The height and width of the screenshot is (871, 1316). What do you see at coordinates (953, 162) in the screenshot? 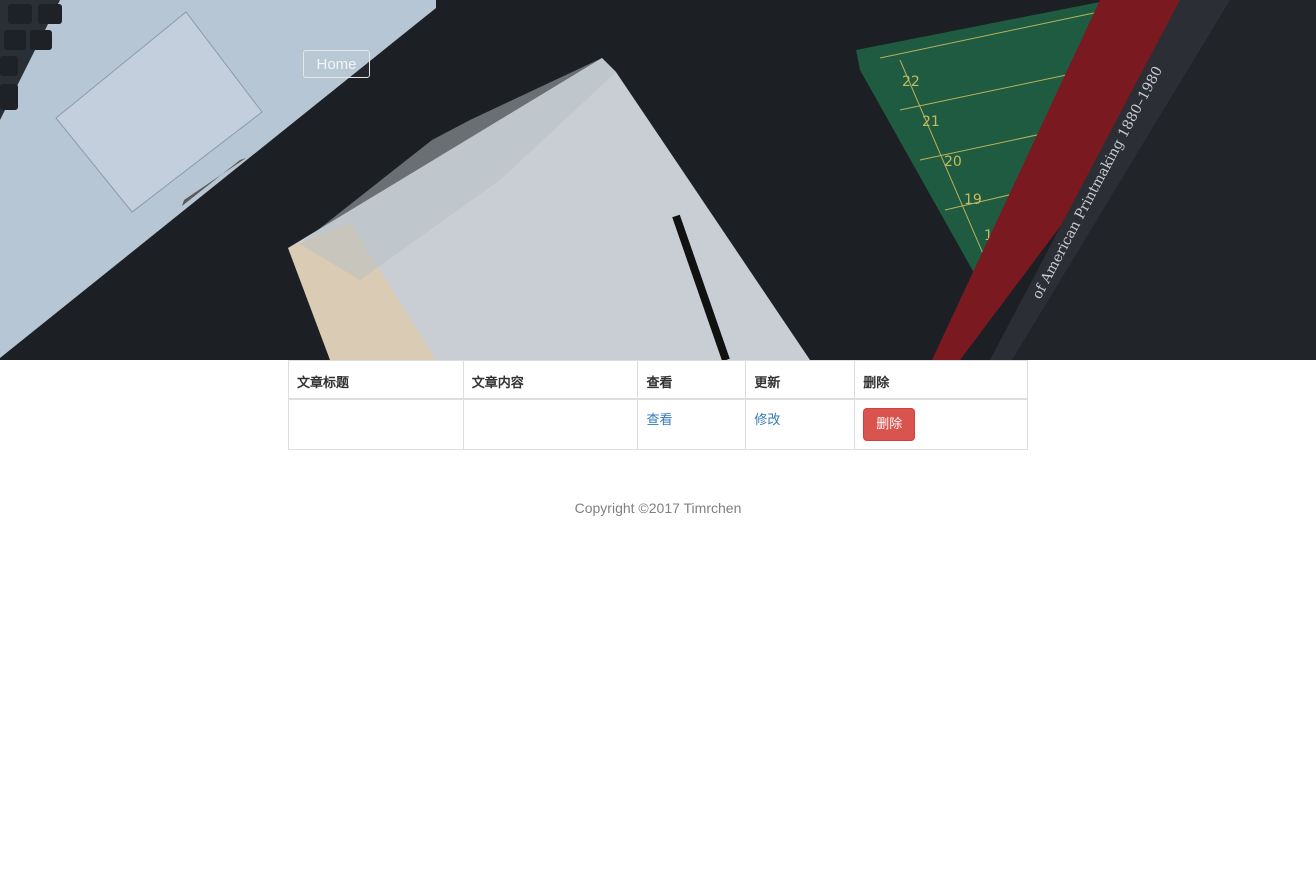
I see `svg-text: 20` at bounding box center [953, 162].